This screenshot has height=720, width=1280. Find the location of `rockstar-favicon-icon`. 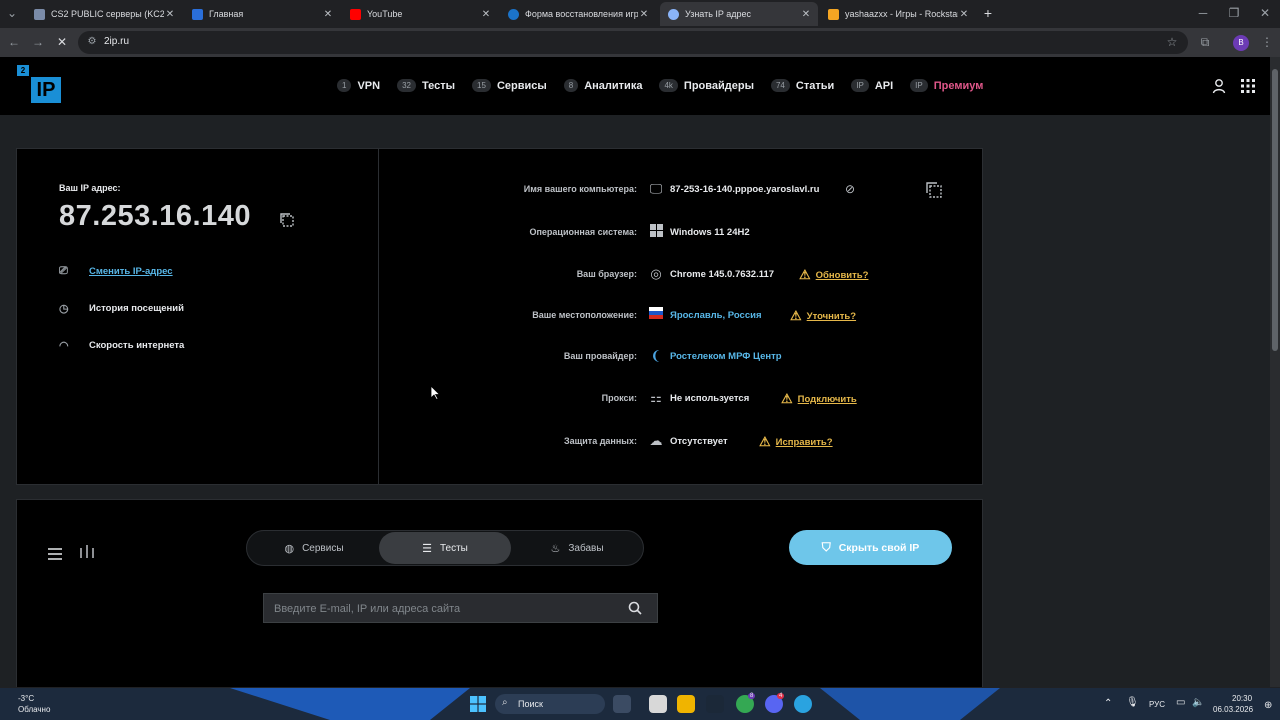

rockstar-favicon-icon is located at coordinates (833, 14).